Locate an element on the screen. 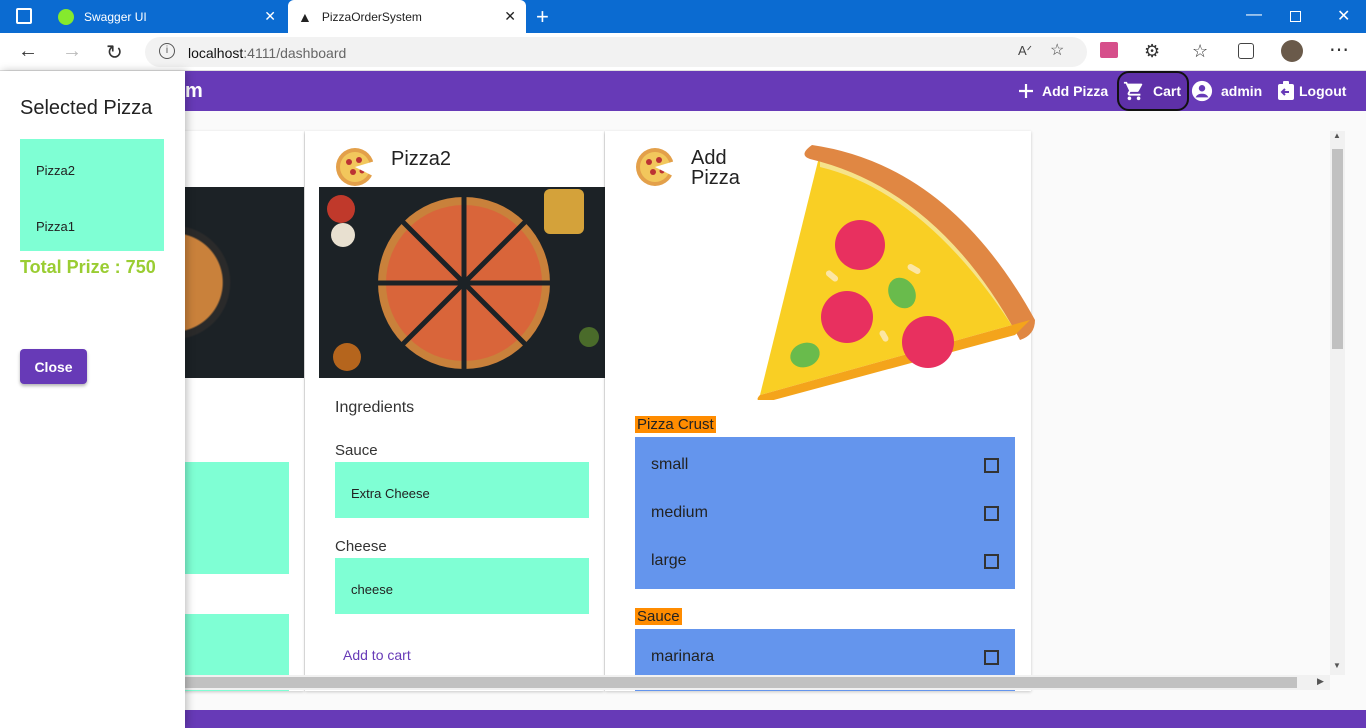  app-title: m is located at coordinates (194, 91).